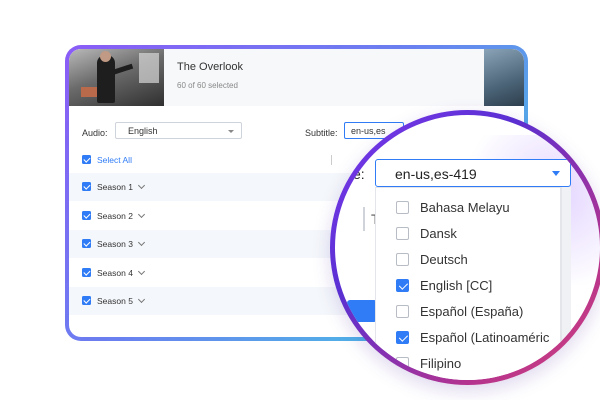  Describe the element at coordinates (472, 311) in the screenshot. I see `option-label: Español (España)` at that location.